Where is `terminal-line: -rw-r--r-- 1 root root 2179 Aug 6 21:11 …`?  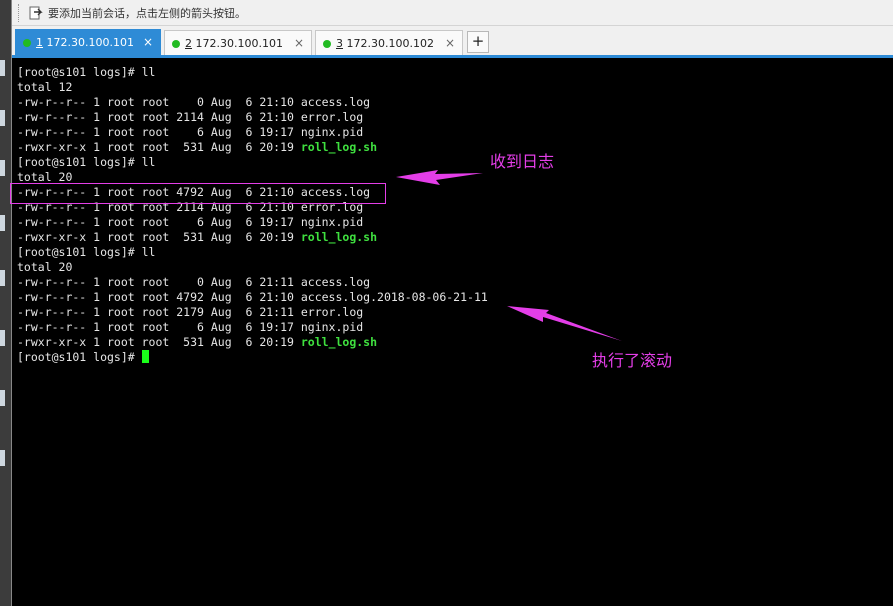
terminal-line: -rw-r--r-- 1 root root 2179 Aug 6 21:11 … is located at coordinates (252, 312).